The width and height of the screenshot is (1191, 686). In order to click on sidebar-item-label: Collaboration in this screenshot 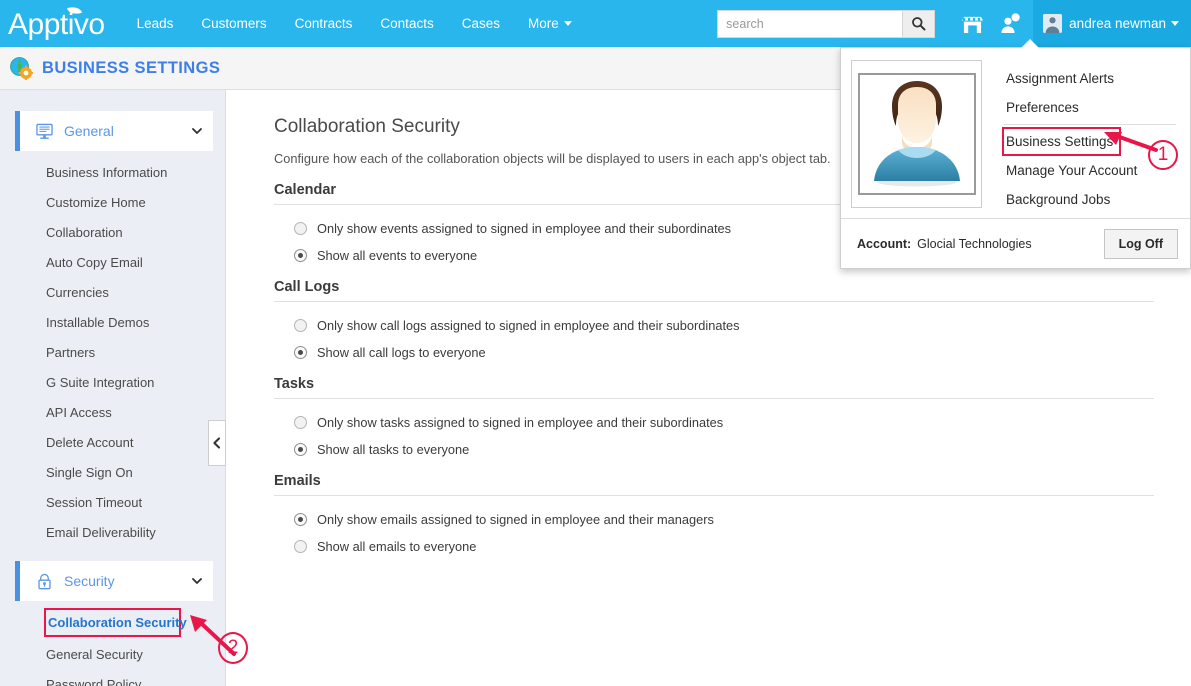, I will do `click(84, 232)`.